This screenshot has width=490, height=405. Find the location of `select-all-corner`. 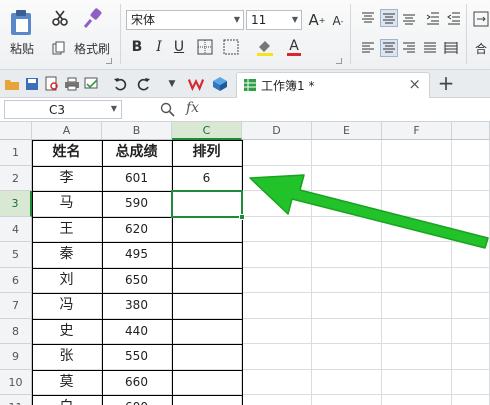

select-all-corner is located at coordinates (16, 131).